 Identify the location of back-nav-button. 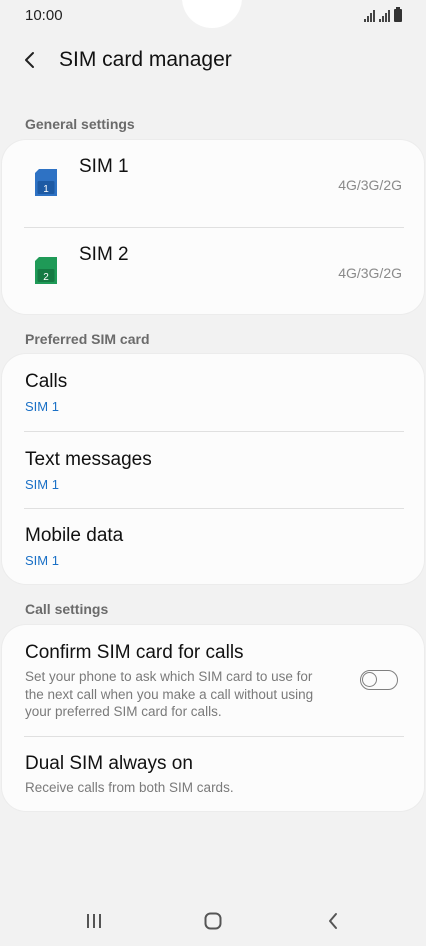
(333, 921).